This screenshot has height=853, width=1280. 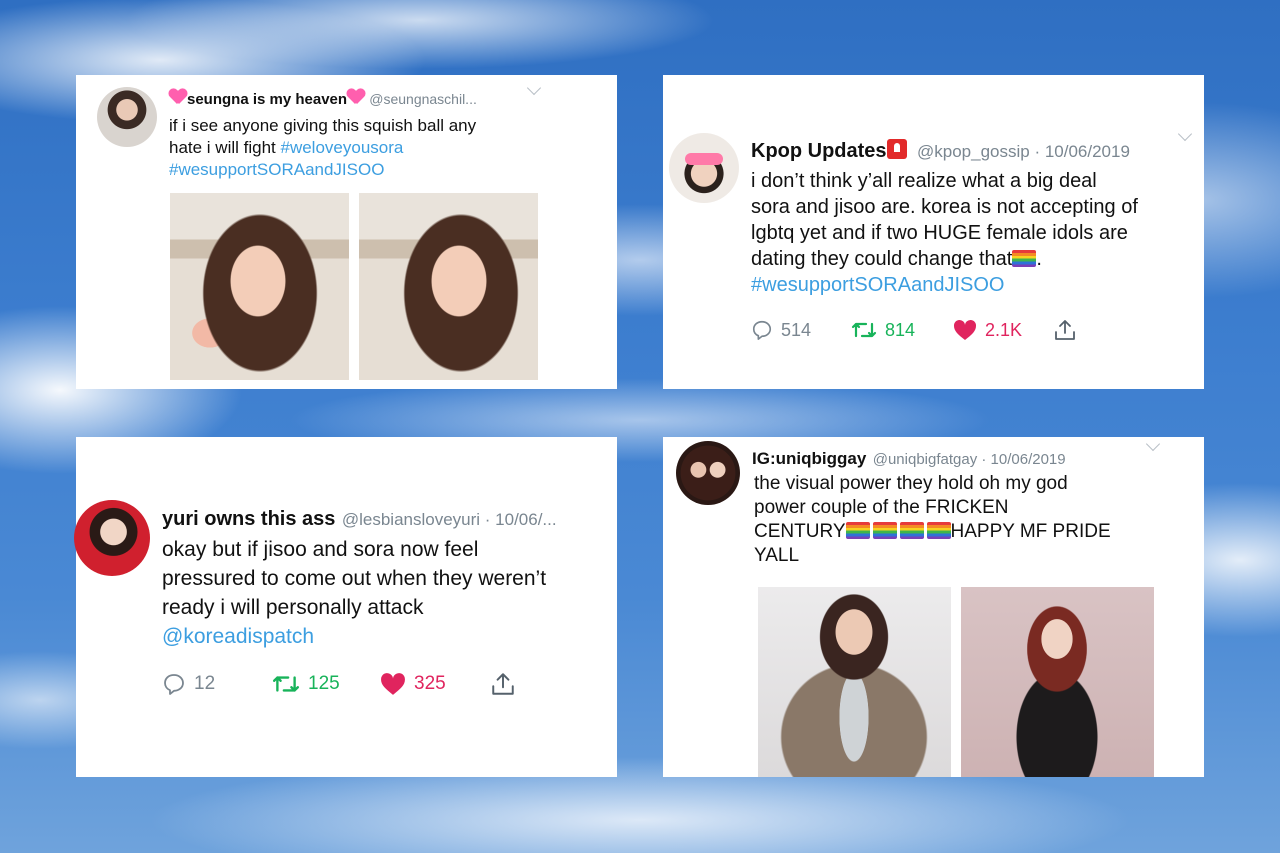 I want to click on tweet-actions: 12 125 325, so click(x=339, y=684).